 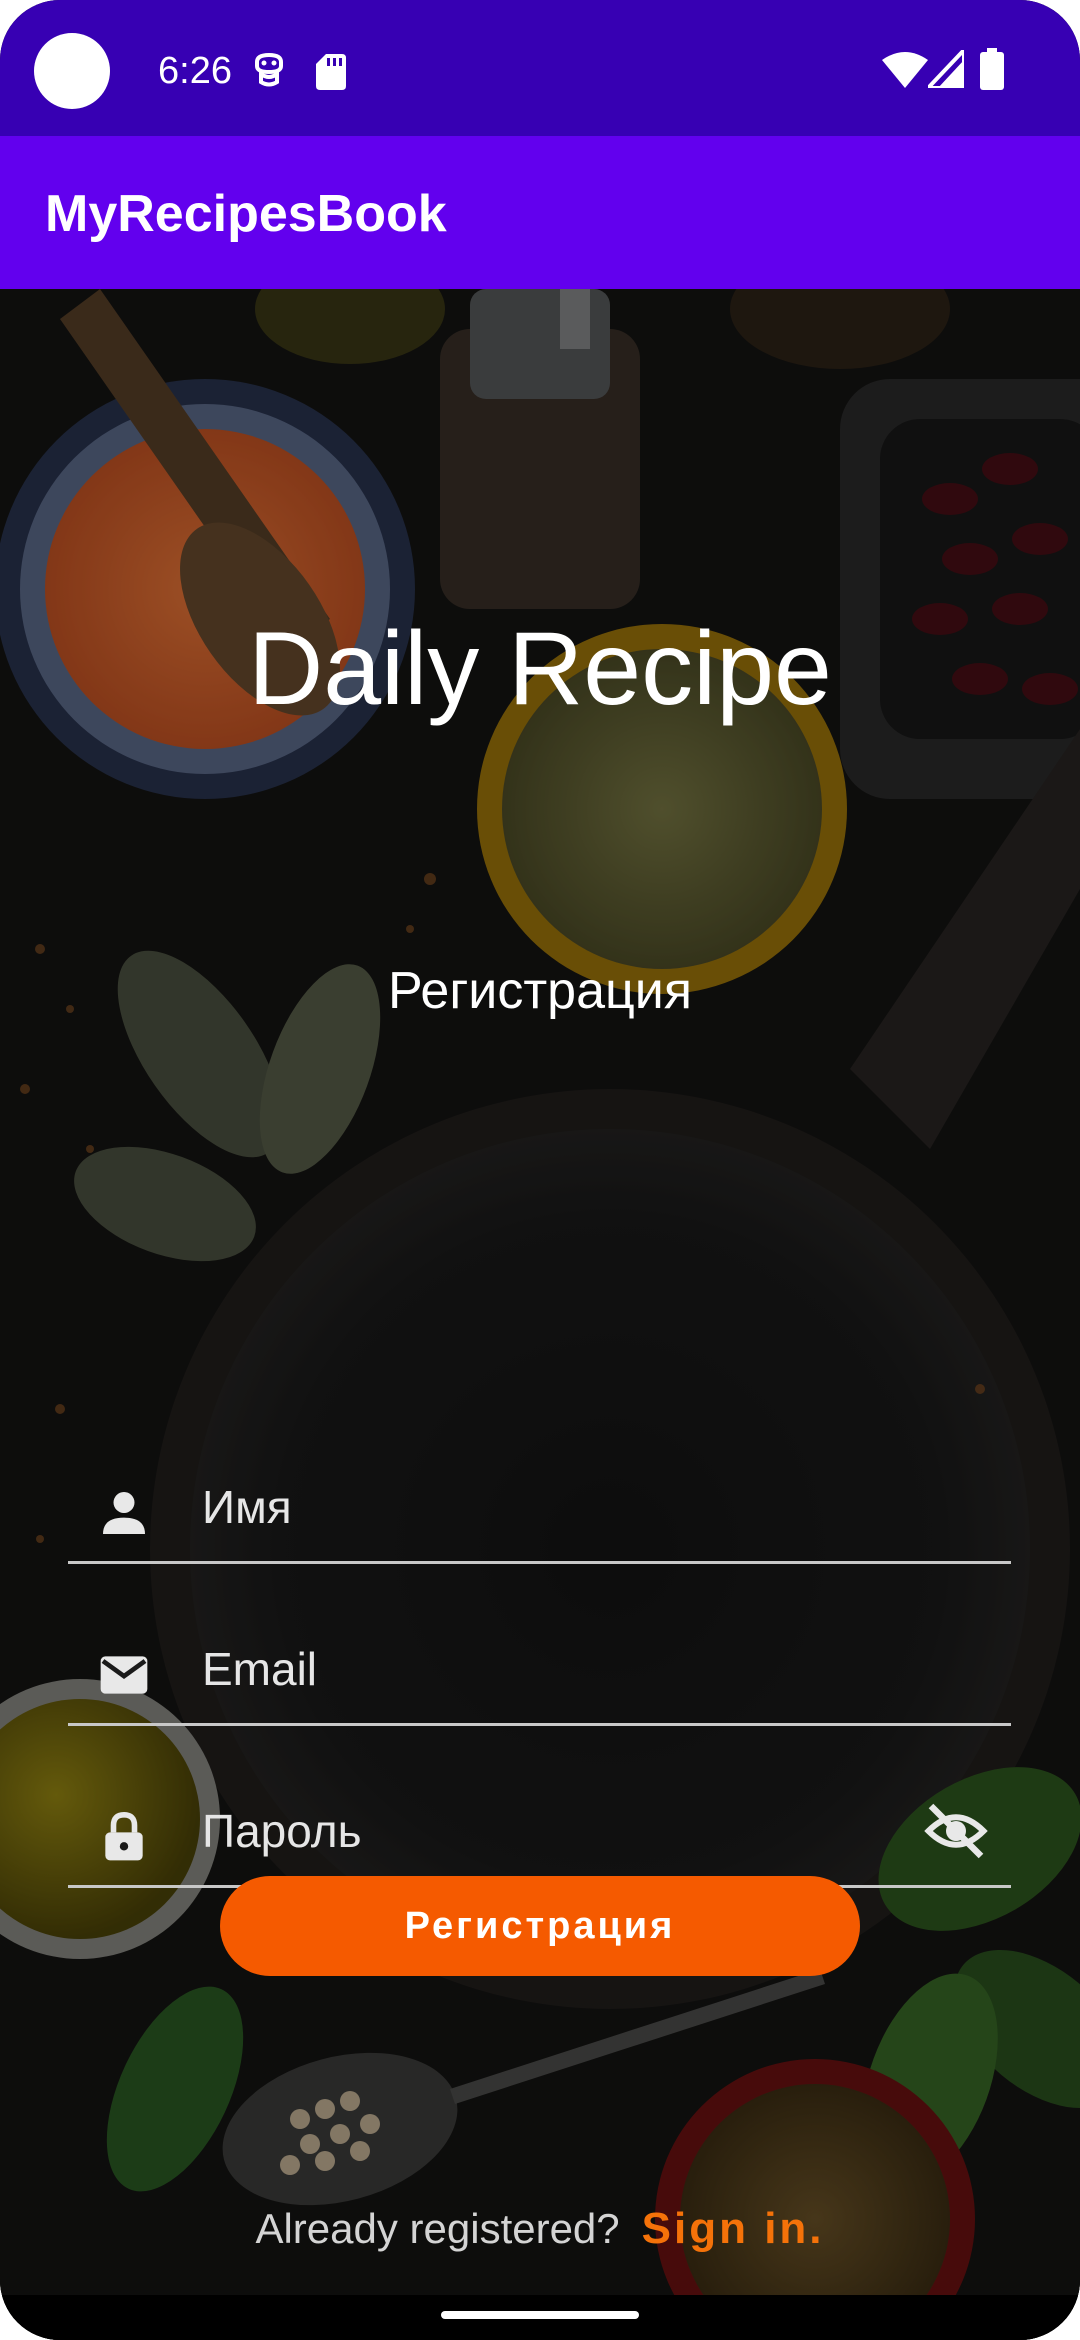 What do you see at coordinates (733, 2228) in the screenshot?
I see `signin-link: Sign in.` at bounding box center [733, 2228].